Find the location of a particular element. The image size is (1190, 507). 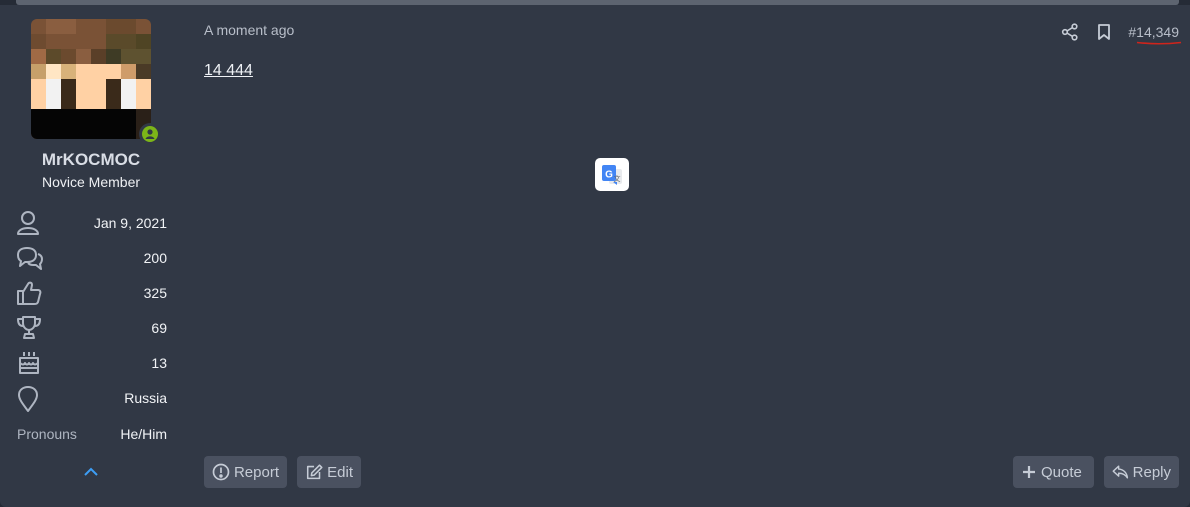

reactions-count: 325 is located at coordinates (155, 293).